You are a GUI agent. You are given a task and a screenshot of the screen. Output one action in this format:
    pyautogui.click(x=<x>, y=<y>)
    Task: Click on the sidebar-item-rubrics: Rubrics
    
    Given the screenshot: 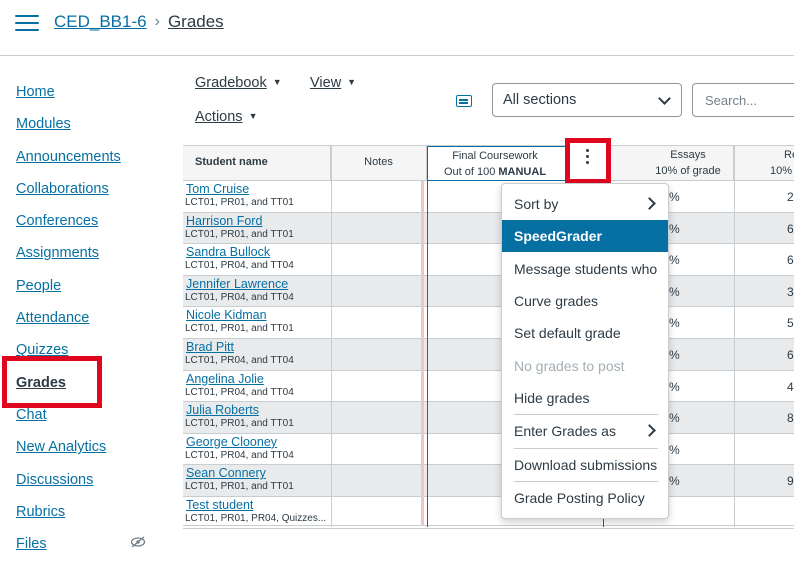 What is the action you would take?
    pyautogui.click(x=91, y=520)
    